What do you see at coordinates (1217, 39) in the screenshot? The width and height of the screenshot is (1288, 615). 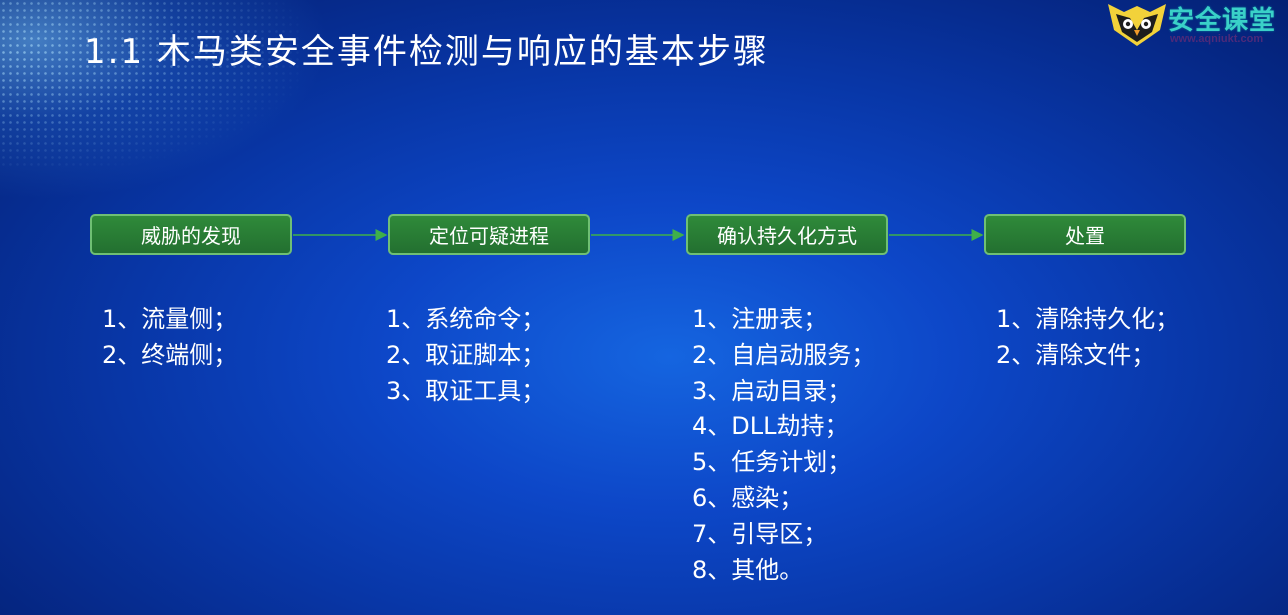 I see `logo-url: www.aqniukt.com` at bounding box center [1217, 39].